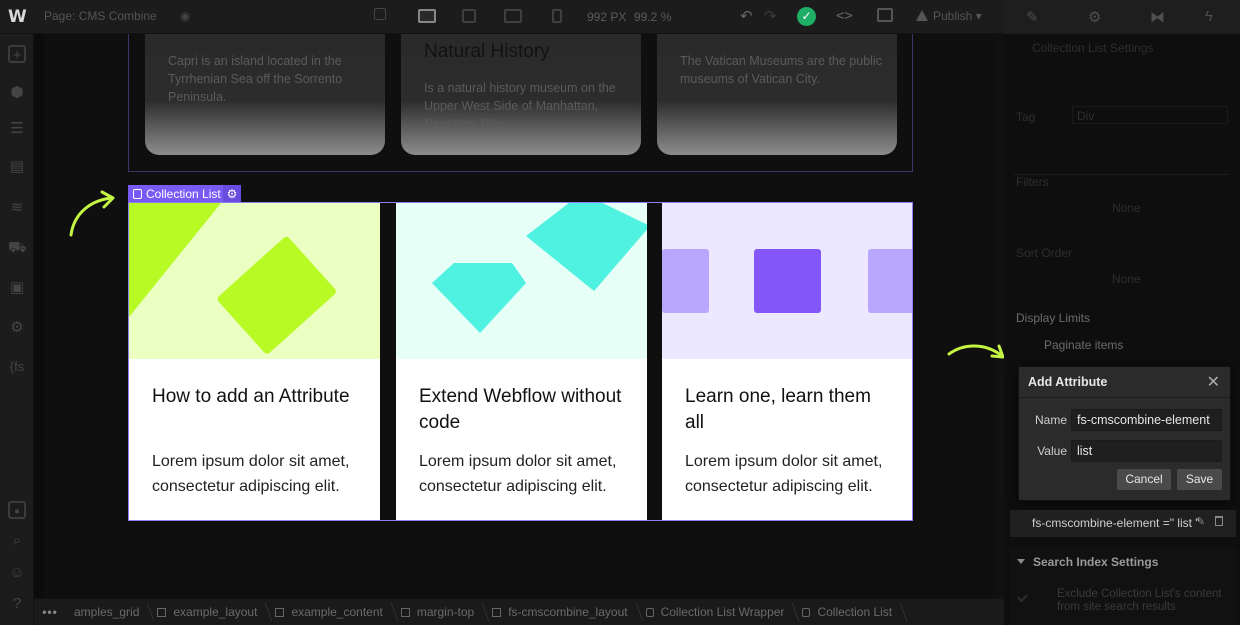 The width and height of the screenshot is (1240, 625). I want to click on breadcrumb-label: amples_grid, so click(107, 612).